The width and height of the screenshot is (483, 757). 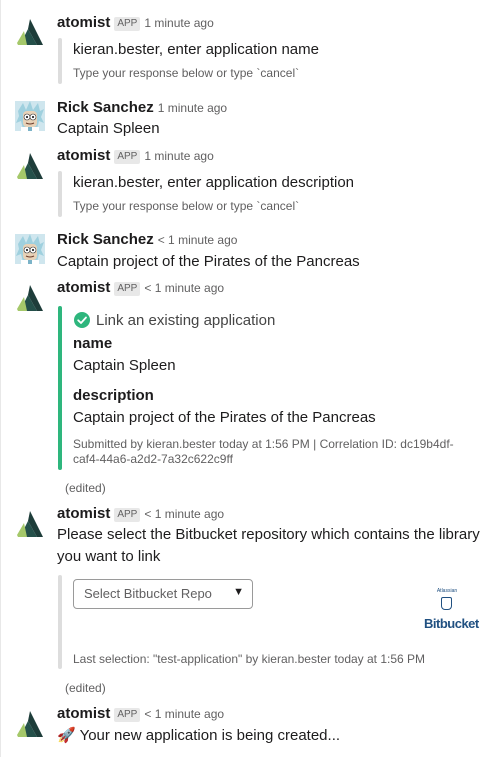 I want to click on bitbucket-repo-select: Select Bitbucket Repo ▼, so click(x=163, y=594).